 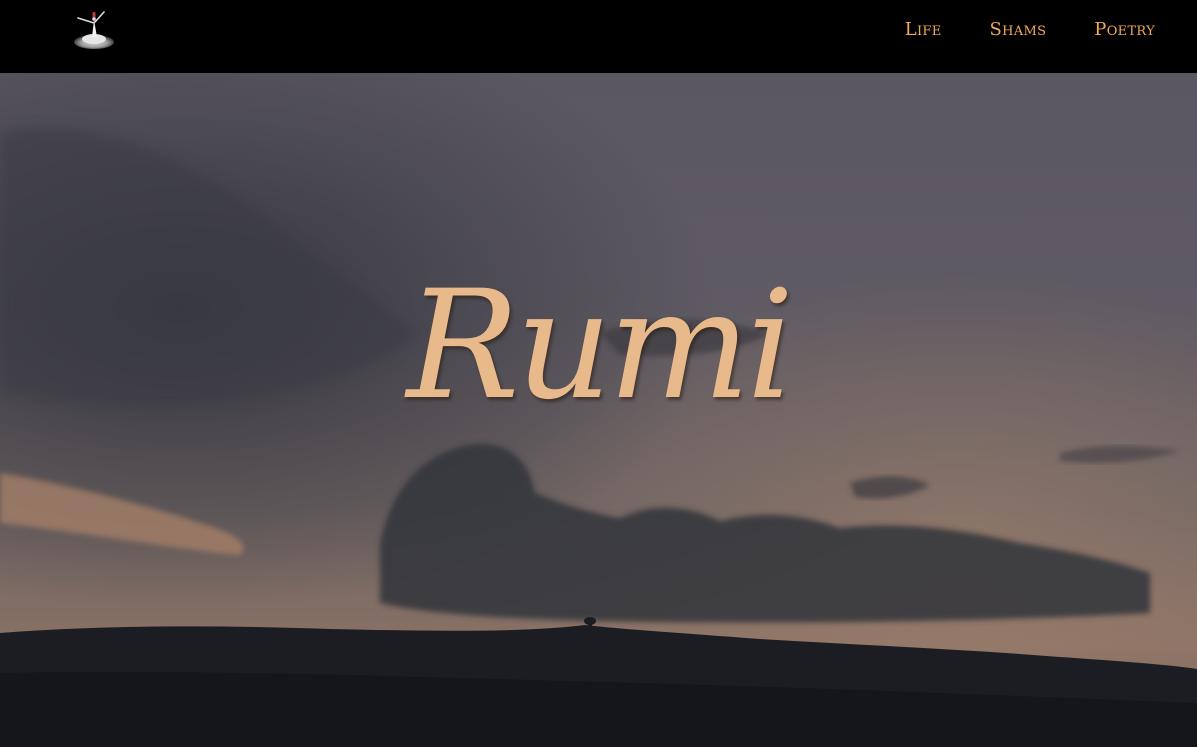 I want to click on hero-title: Rumi, so click(x=600, y=346).